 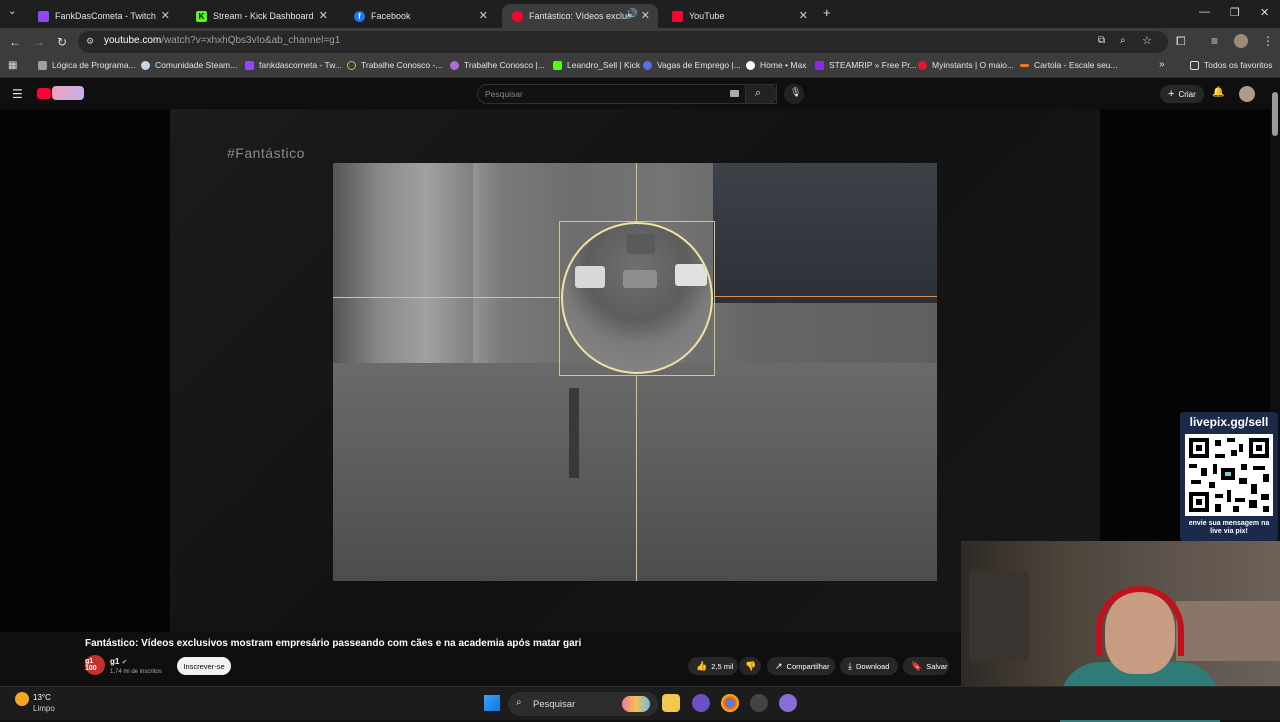 I want to click on bookmark-icon: 🔖, so click(x=917, y=665).